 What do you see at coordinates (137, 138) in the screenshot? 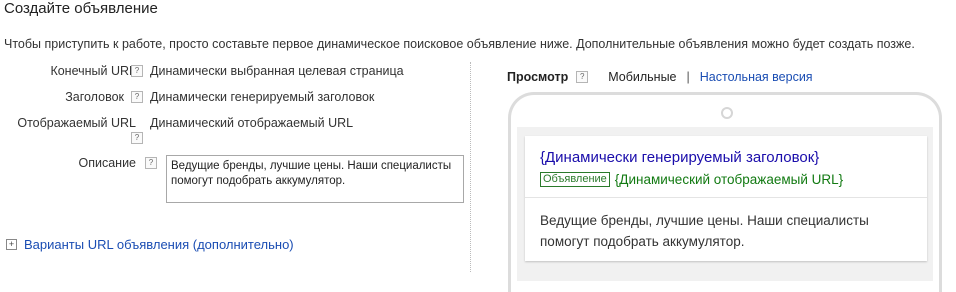
I see `display-url-help-icon: ?` at bounding box center [137, 138].